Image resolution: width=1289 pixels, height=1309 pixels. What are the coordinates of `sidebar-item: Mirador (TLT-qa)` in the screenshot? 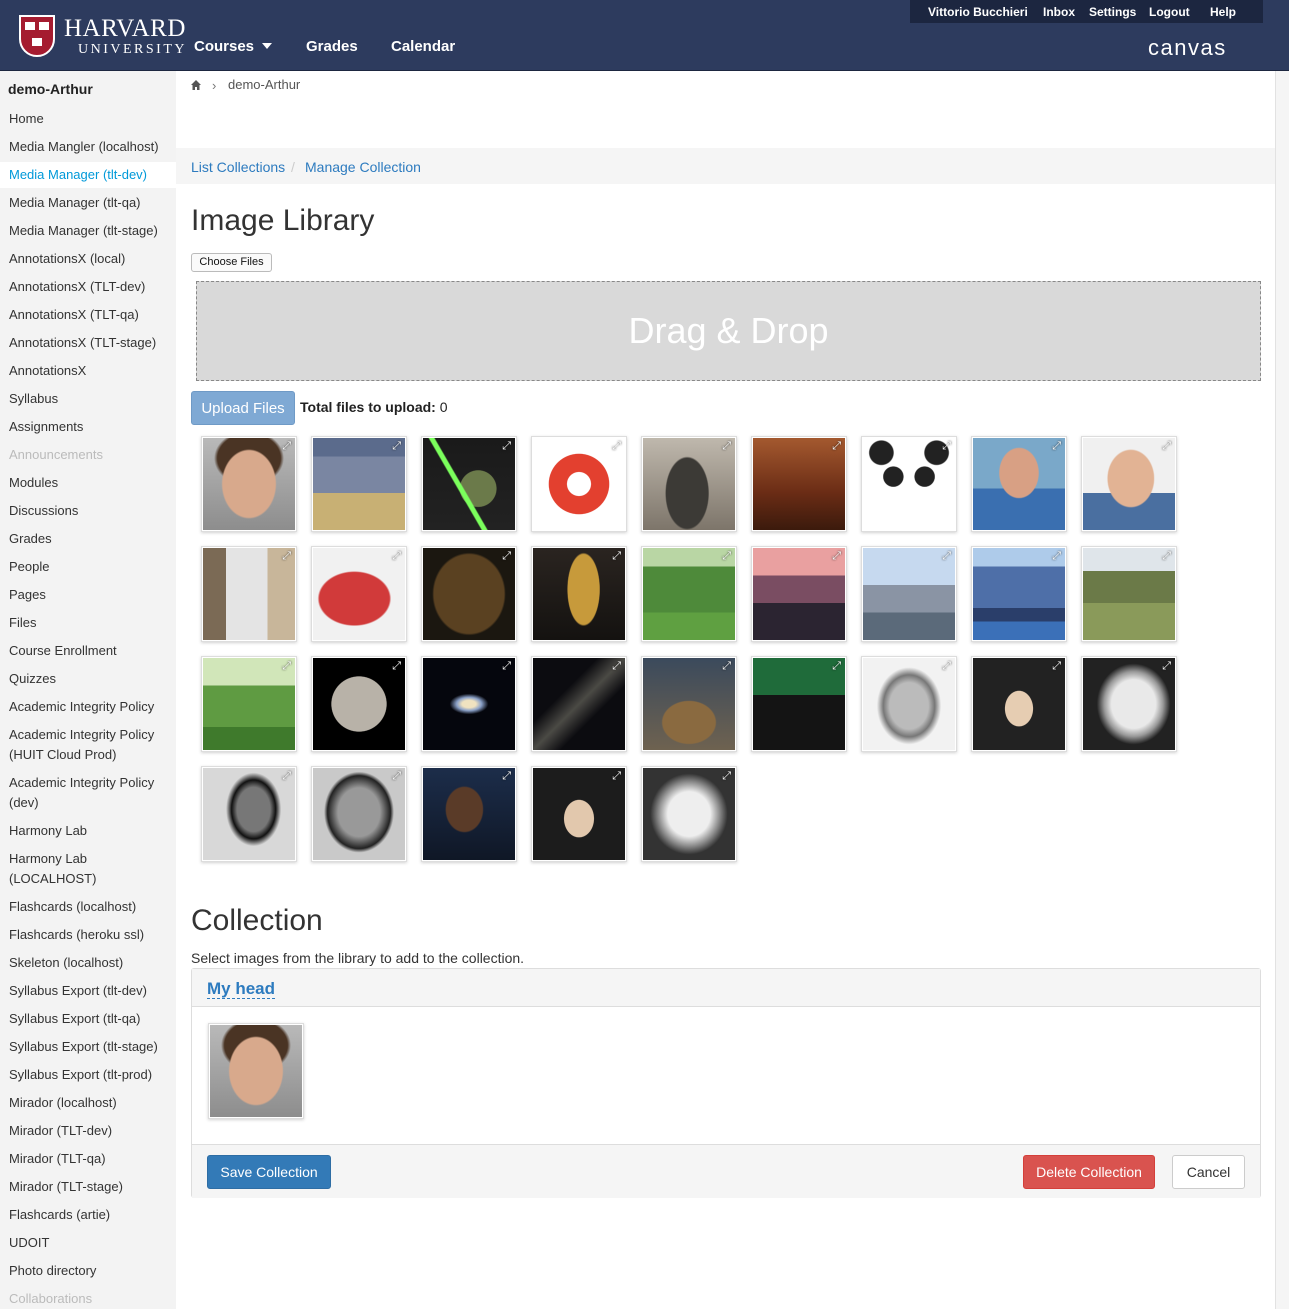 It's located at (90, 1159).